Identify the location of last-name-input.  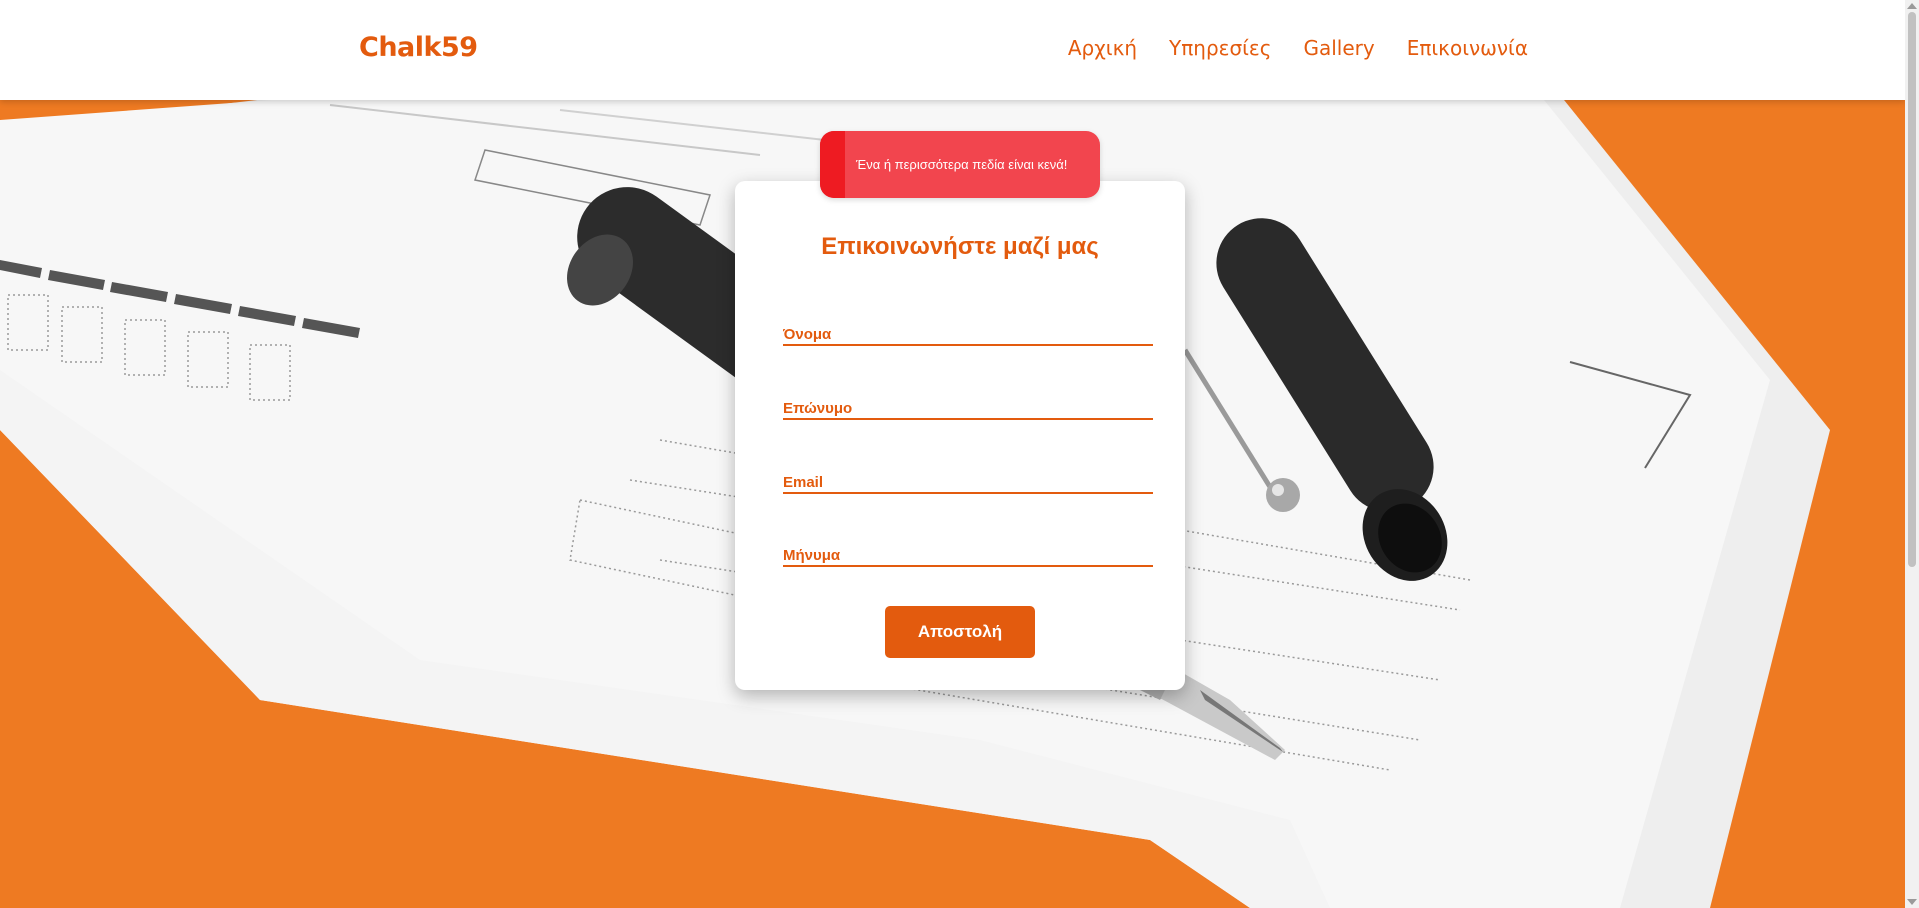
(968, 404).